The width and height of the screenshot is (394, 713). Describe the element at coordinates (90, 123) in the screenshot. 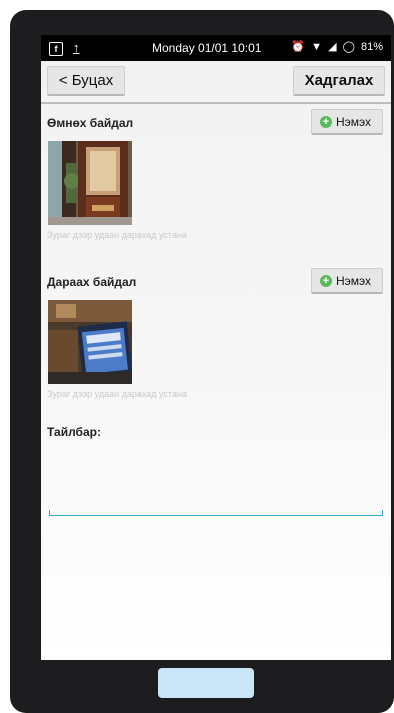

I see `before-section-title: Өмнөх байдал` at that location.